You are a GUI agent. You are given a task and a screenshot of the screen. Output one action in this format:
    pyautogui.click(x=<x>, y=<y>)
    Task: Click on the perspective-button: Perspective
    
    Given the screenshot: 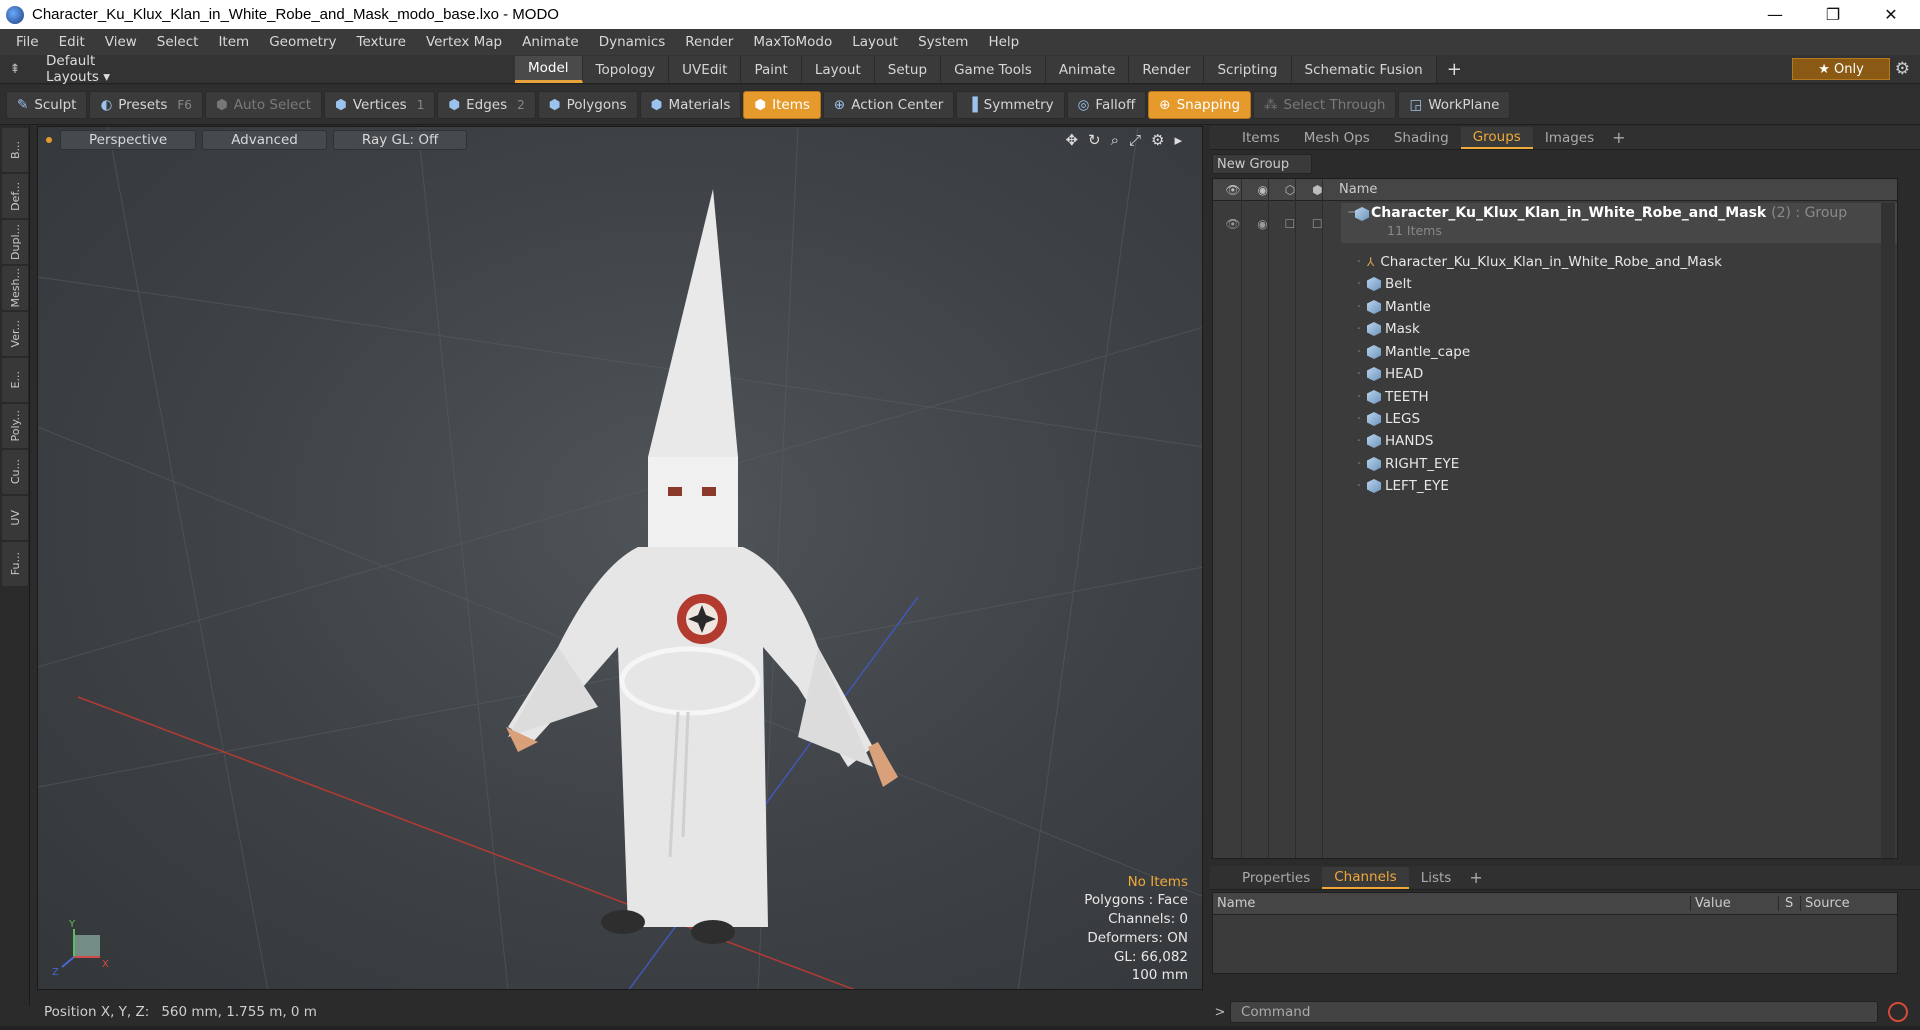 What is the action you would take?
    pyautogui.click(x=128, y=140)
    